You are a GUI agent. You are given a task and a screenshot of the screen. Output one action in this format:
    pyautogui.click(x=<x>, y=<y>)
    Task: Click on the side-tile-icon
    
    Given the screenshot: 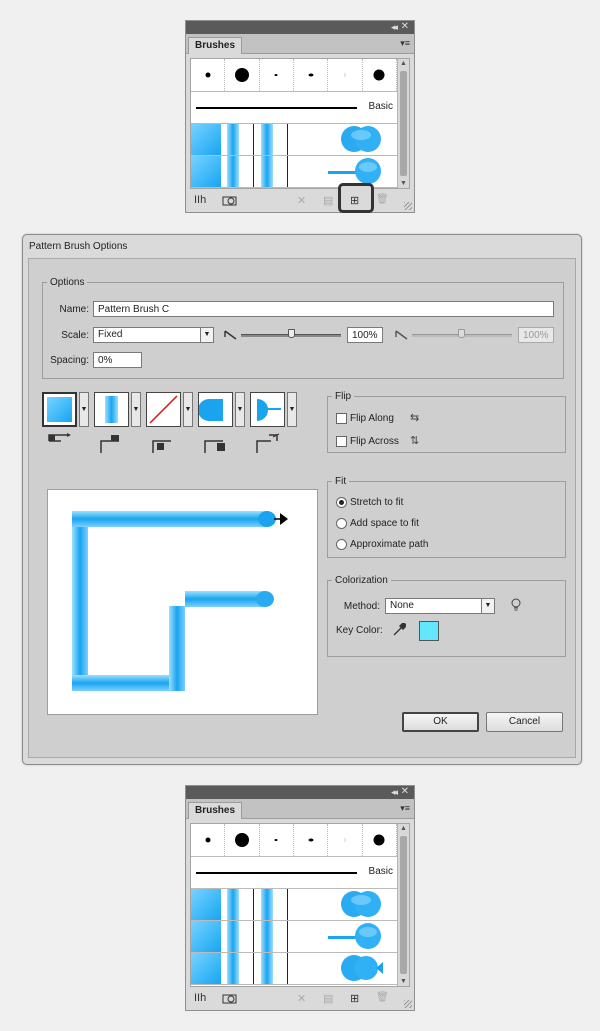 What is the action you would take?
    pyautogui.click(x=59, y=437)
    